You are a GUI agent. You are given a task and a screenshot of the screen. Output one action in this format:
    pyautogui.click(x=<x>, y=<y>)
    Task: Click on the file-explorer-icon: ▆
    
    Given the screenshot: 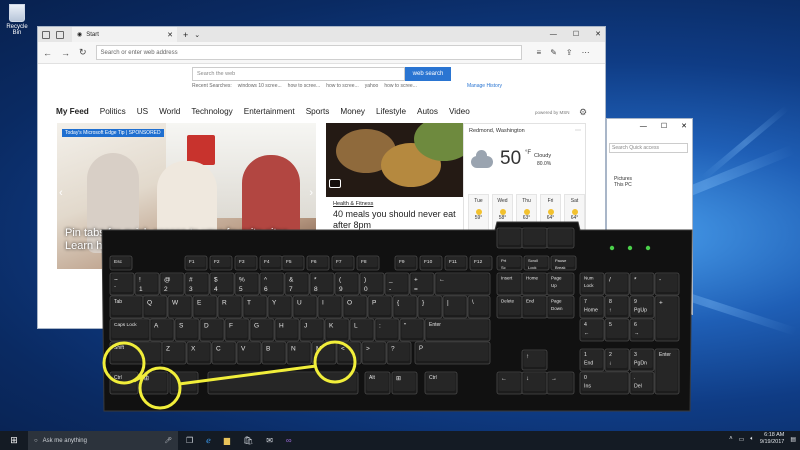 What is the action you would take?
    pyautogui.click(x=227, y=440)
    